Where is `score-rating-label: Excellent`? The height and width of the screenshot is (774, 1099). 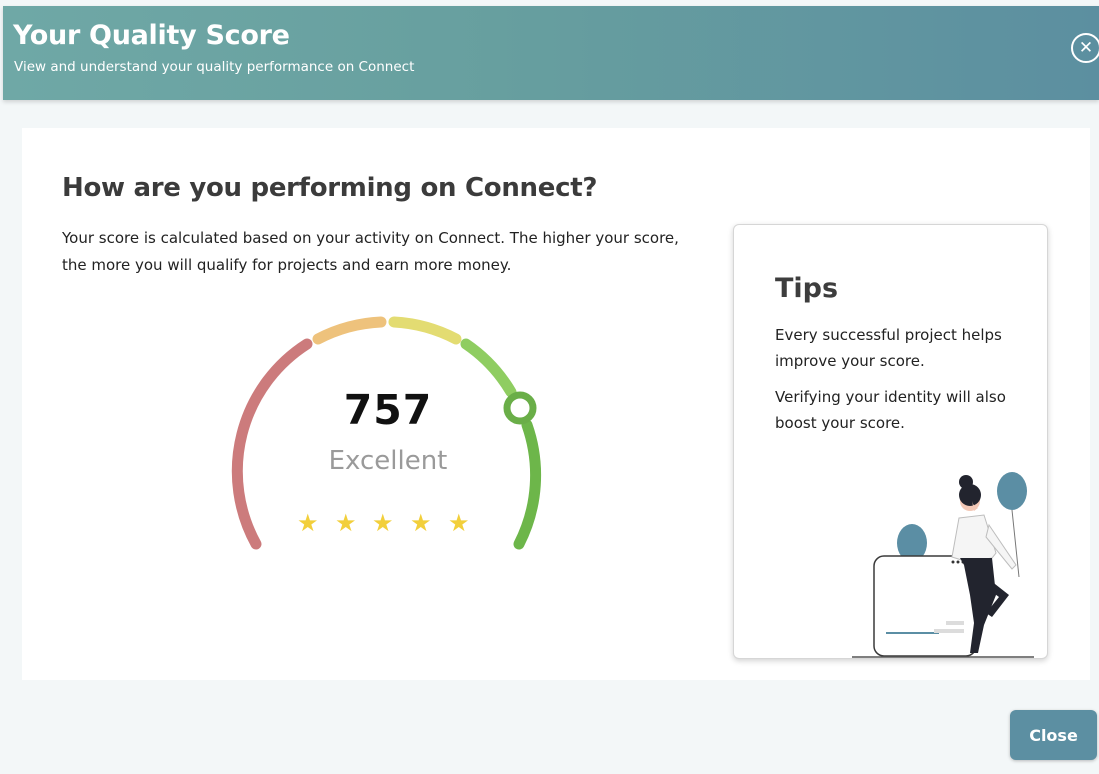 score-rating-label: Excellent is located at coordinates (388, 461).